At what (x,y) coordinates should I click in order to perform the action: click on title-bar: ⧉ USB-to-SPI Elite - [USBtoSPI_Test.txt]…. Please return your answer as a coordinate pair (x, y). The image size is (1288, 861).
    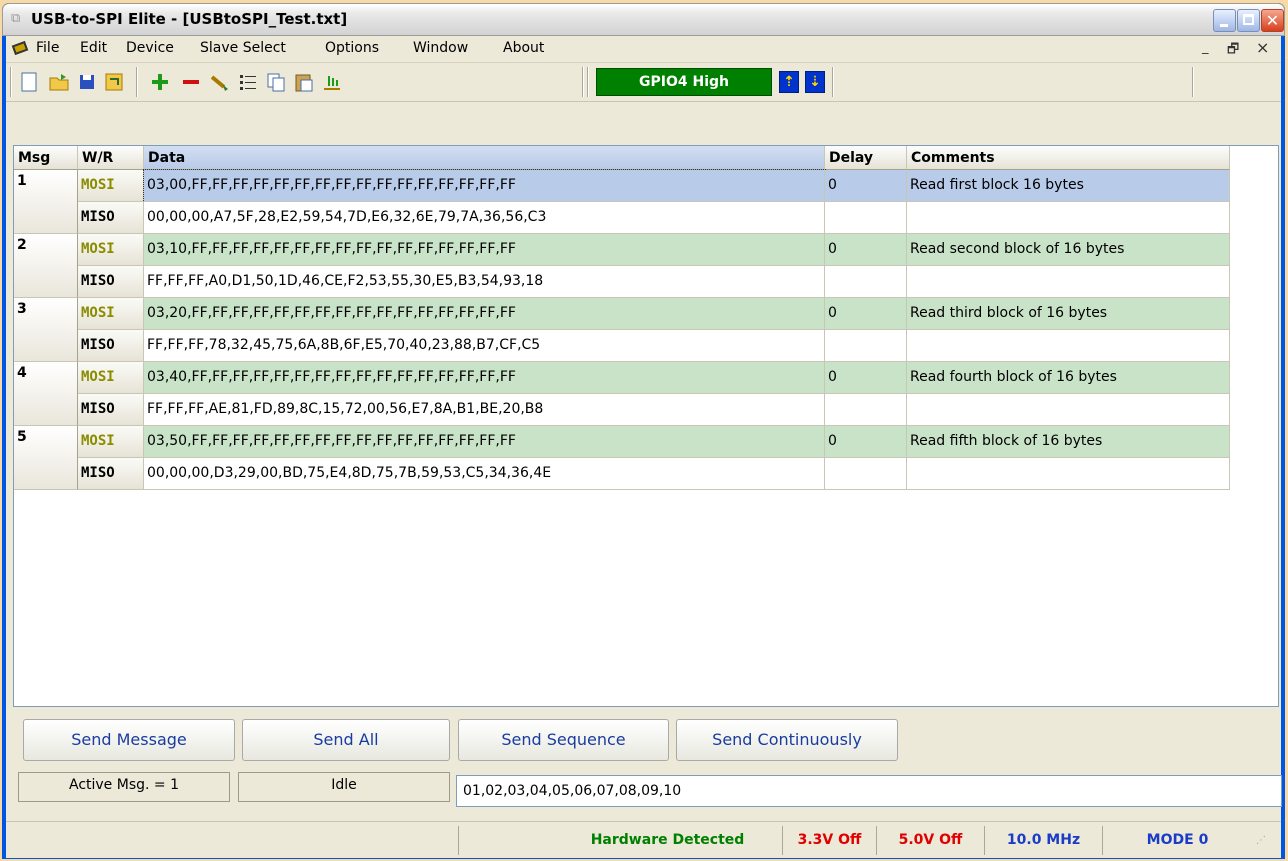
    Looking at the image, I should click on (643, 19).